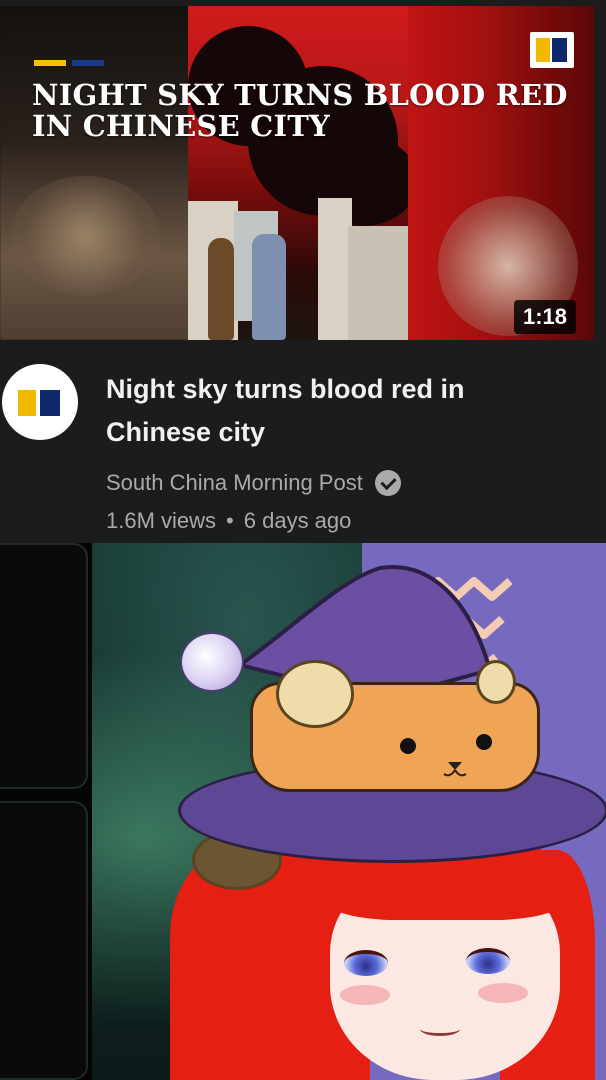 Image resolution: width=606 pixels, height=1080 pixels. What do you see at coordinates (212, 662) in the screenshot?
I see `pompom-icon` at bounding box center [212, 662].